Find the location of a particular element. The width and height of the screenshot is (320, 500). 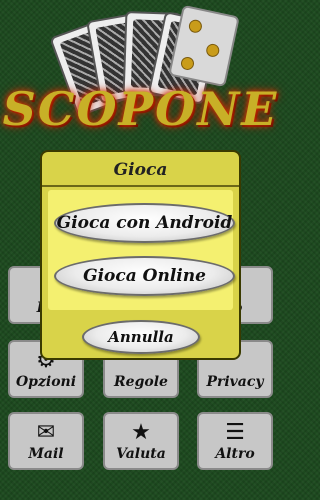

tile-label: Opzioni is located at coordinates (46, 382).